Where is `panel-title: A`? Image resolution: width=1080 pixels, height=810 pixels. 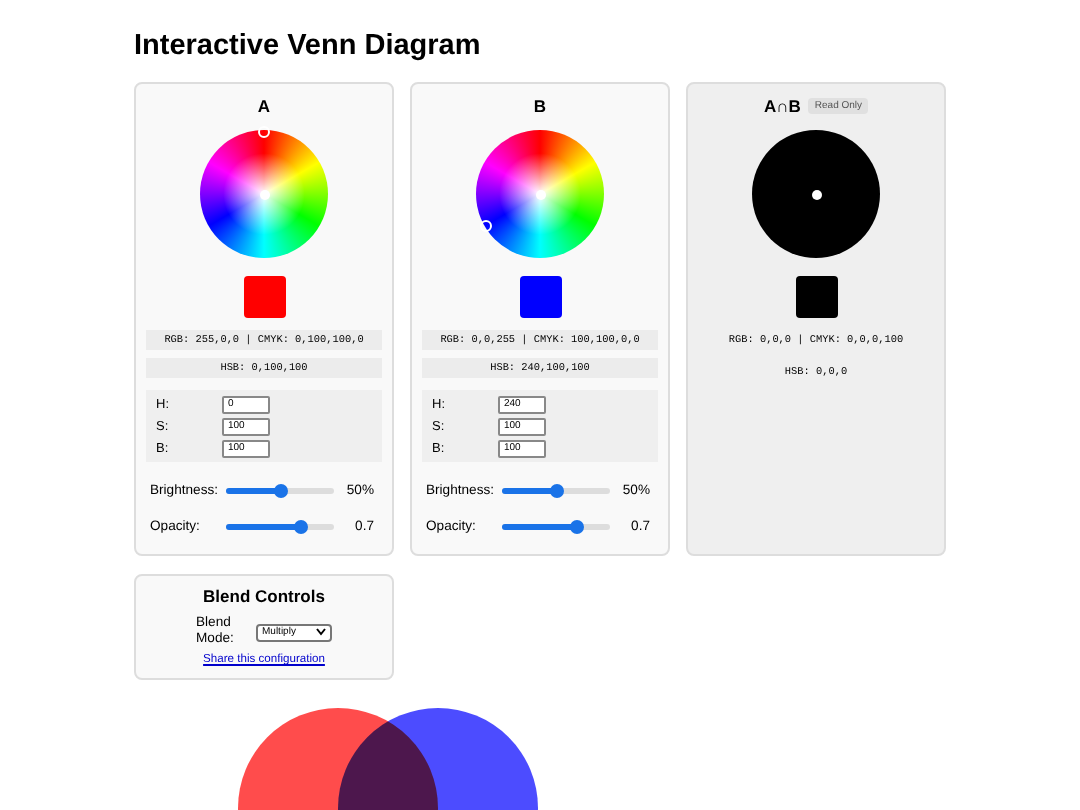 panel-title: A is located at coordinates (264, 106).